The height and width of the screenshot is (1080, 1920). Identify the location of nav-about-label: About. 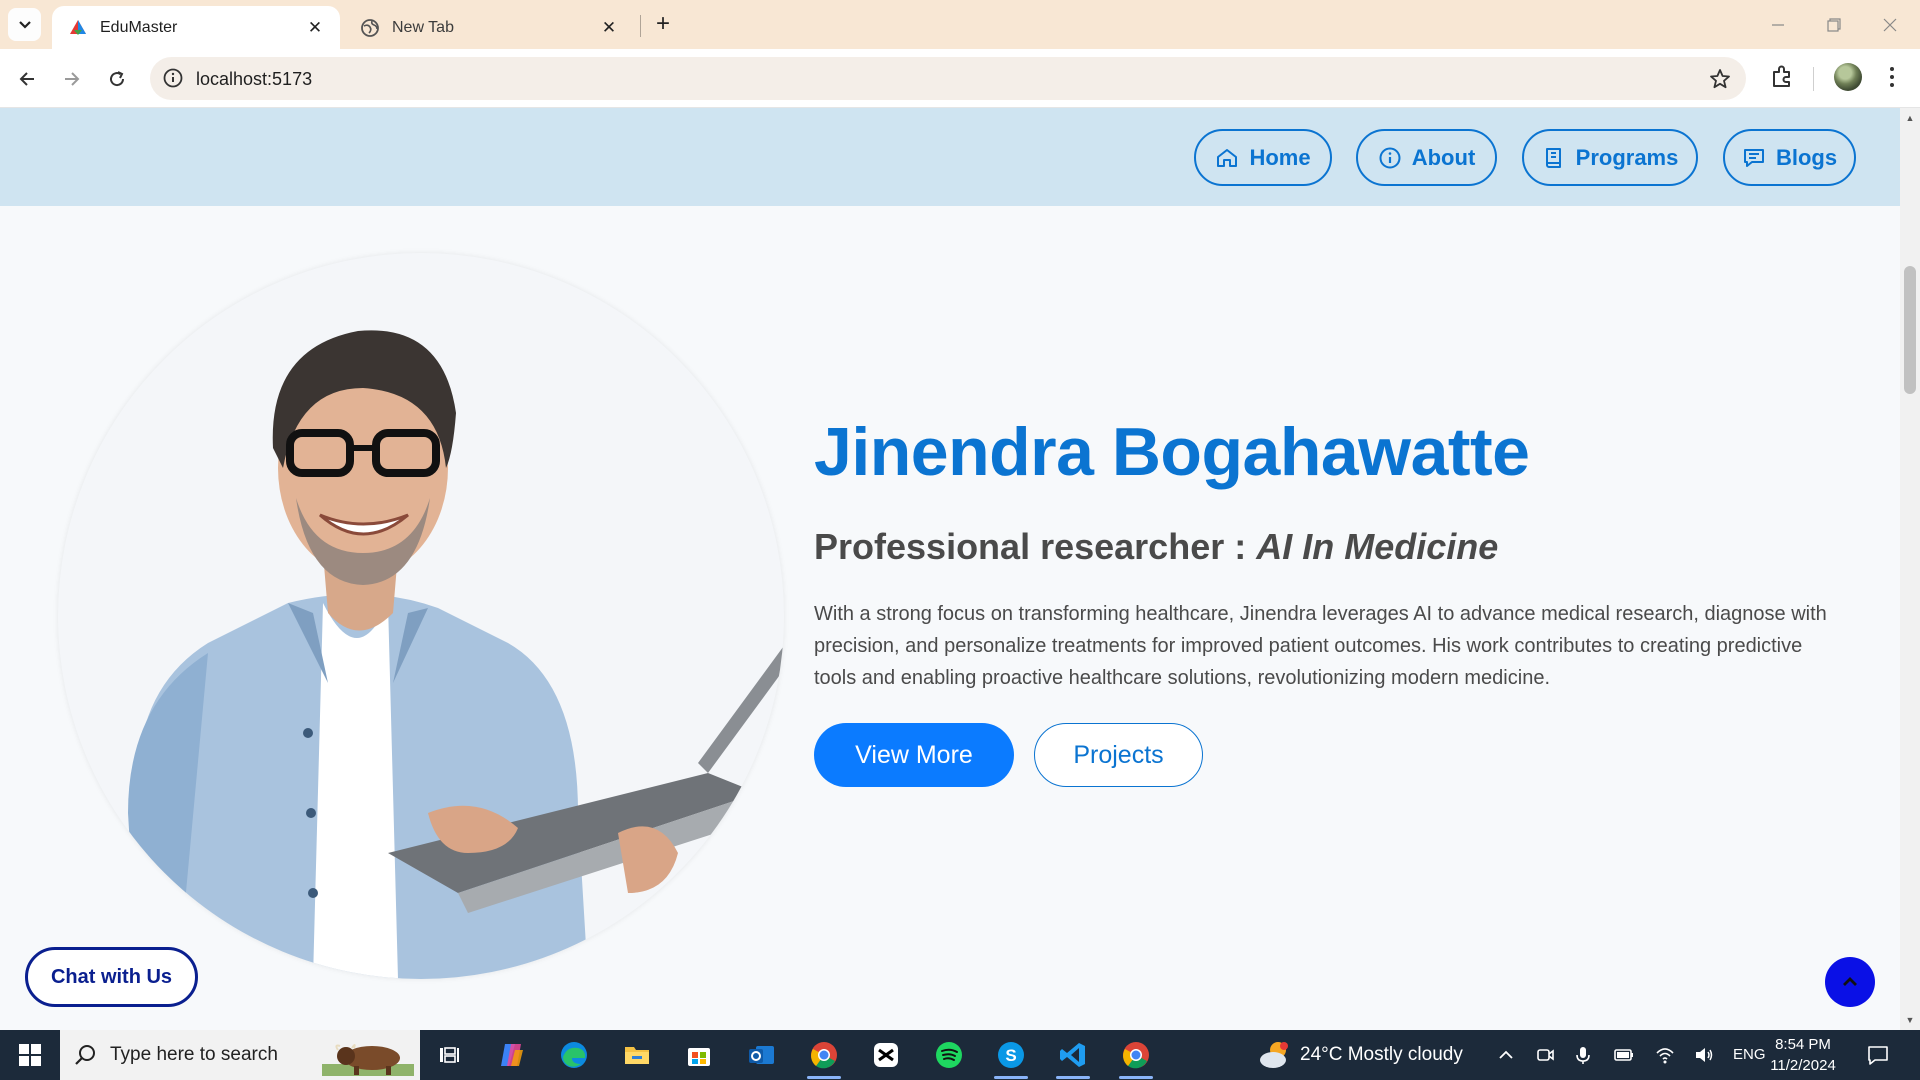
(1443, 157).